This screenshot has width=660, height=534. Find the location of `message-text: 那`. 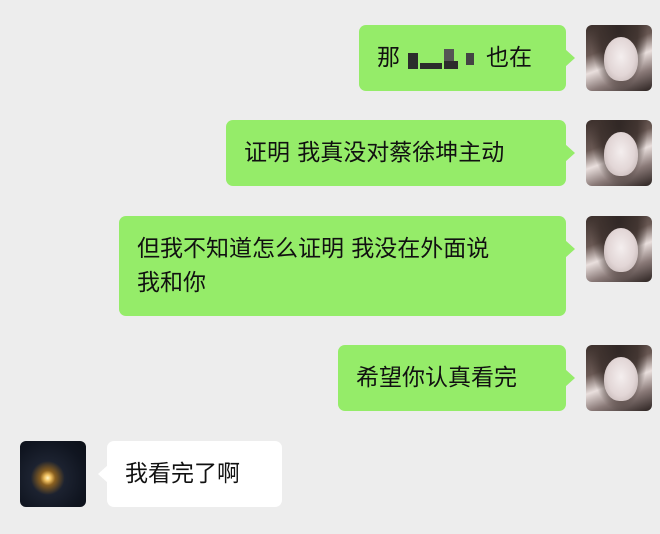

message-text: 那 is located at coordinates (388, 58).